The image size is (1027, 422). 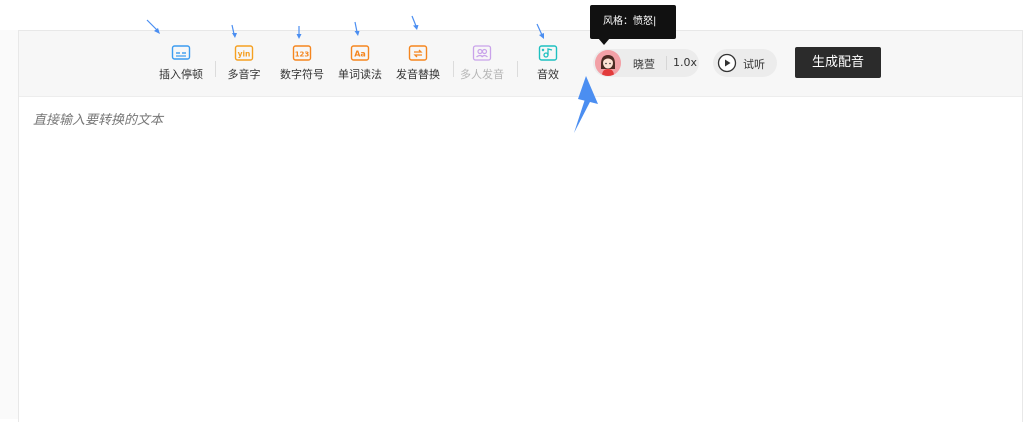 I want to click on preview-button: 试听, so click(x=745, y=63).